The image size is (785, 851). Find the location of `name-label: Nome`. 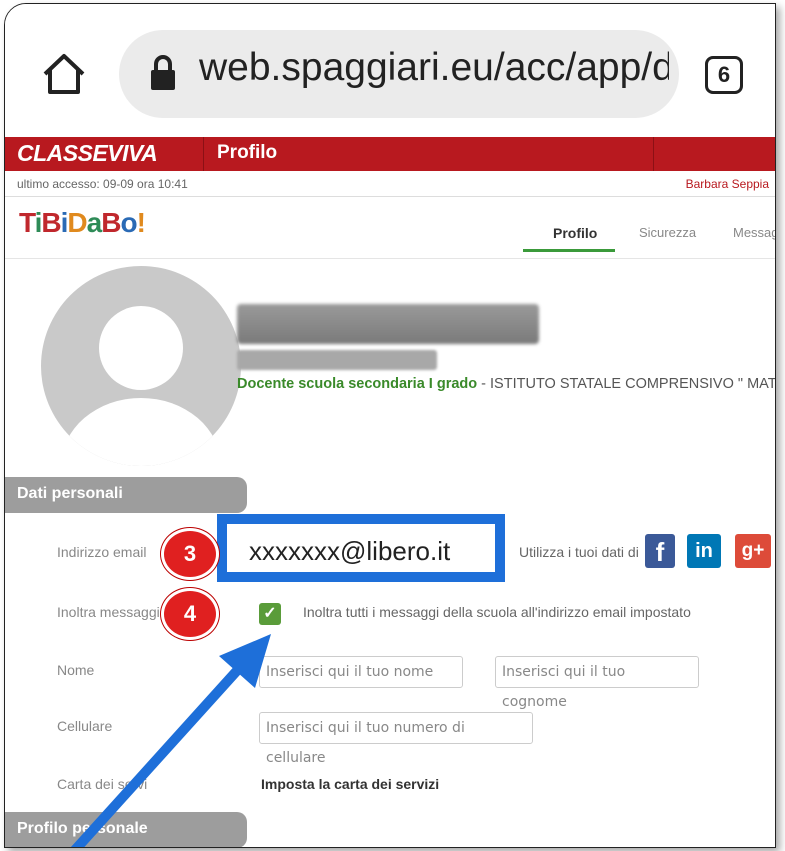

name-label: Nome is located at coordinates (76, 670).